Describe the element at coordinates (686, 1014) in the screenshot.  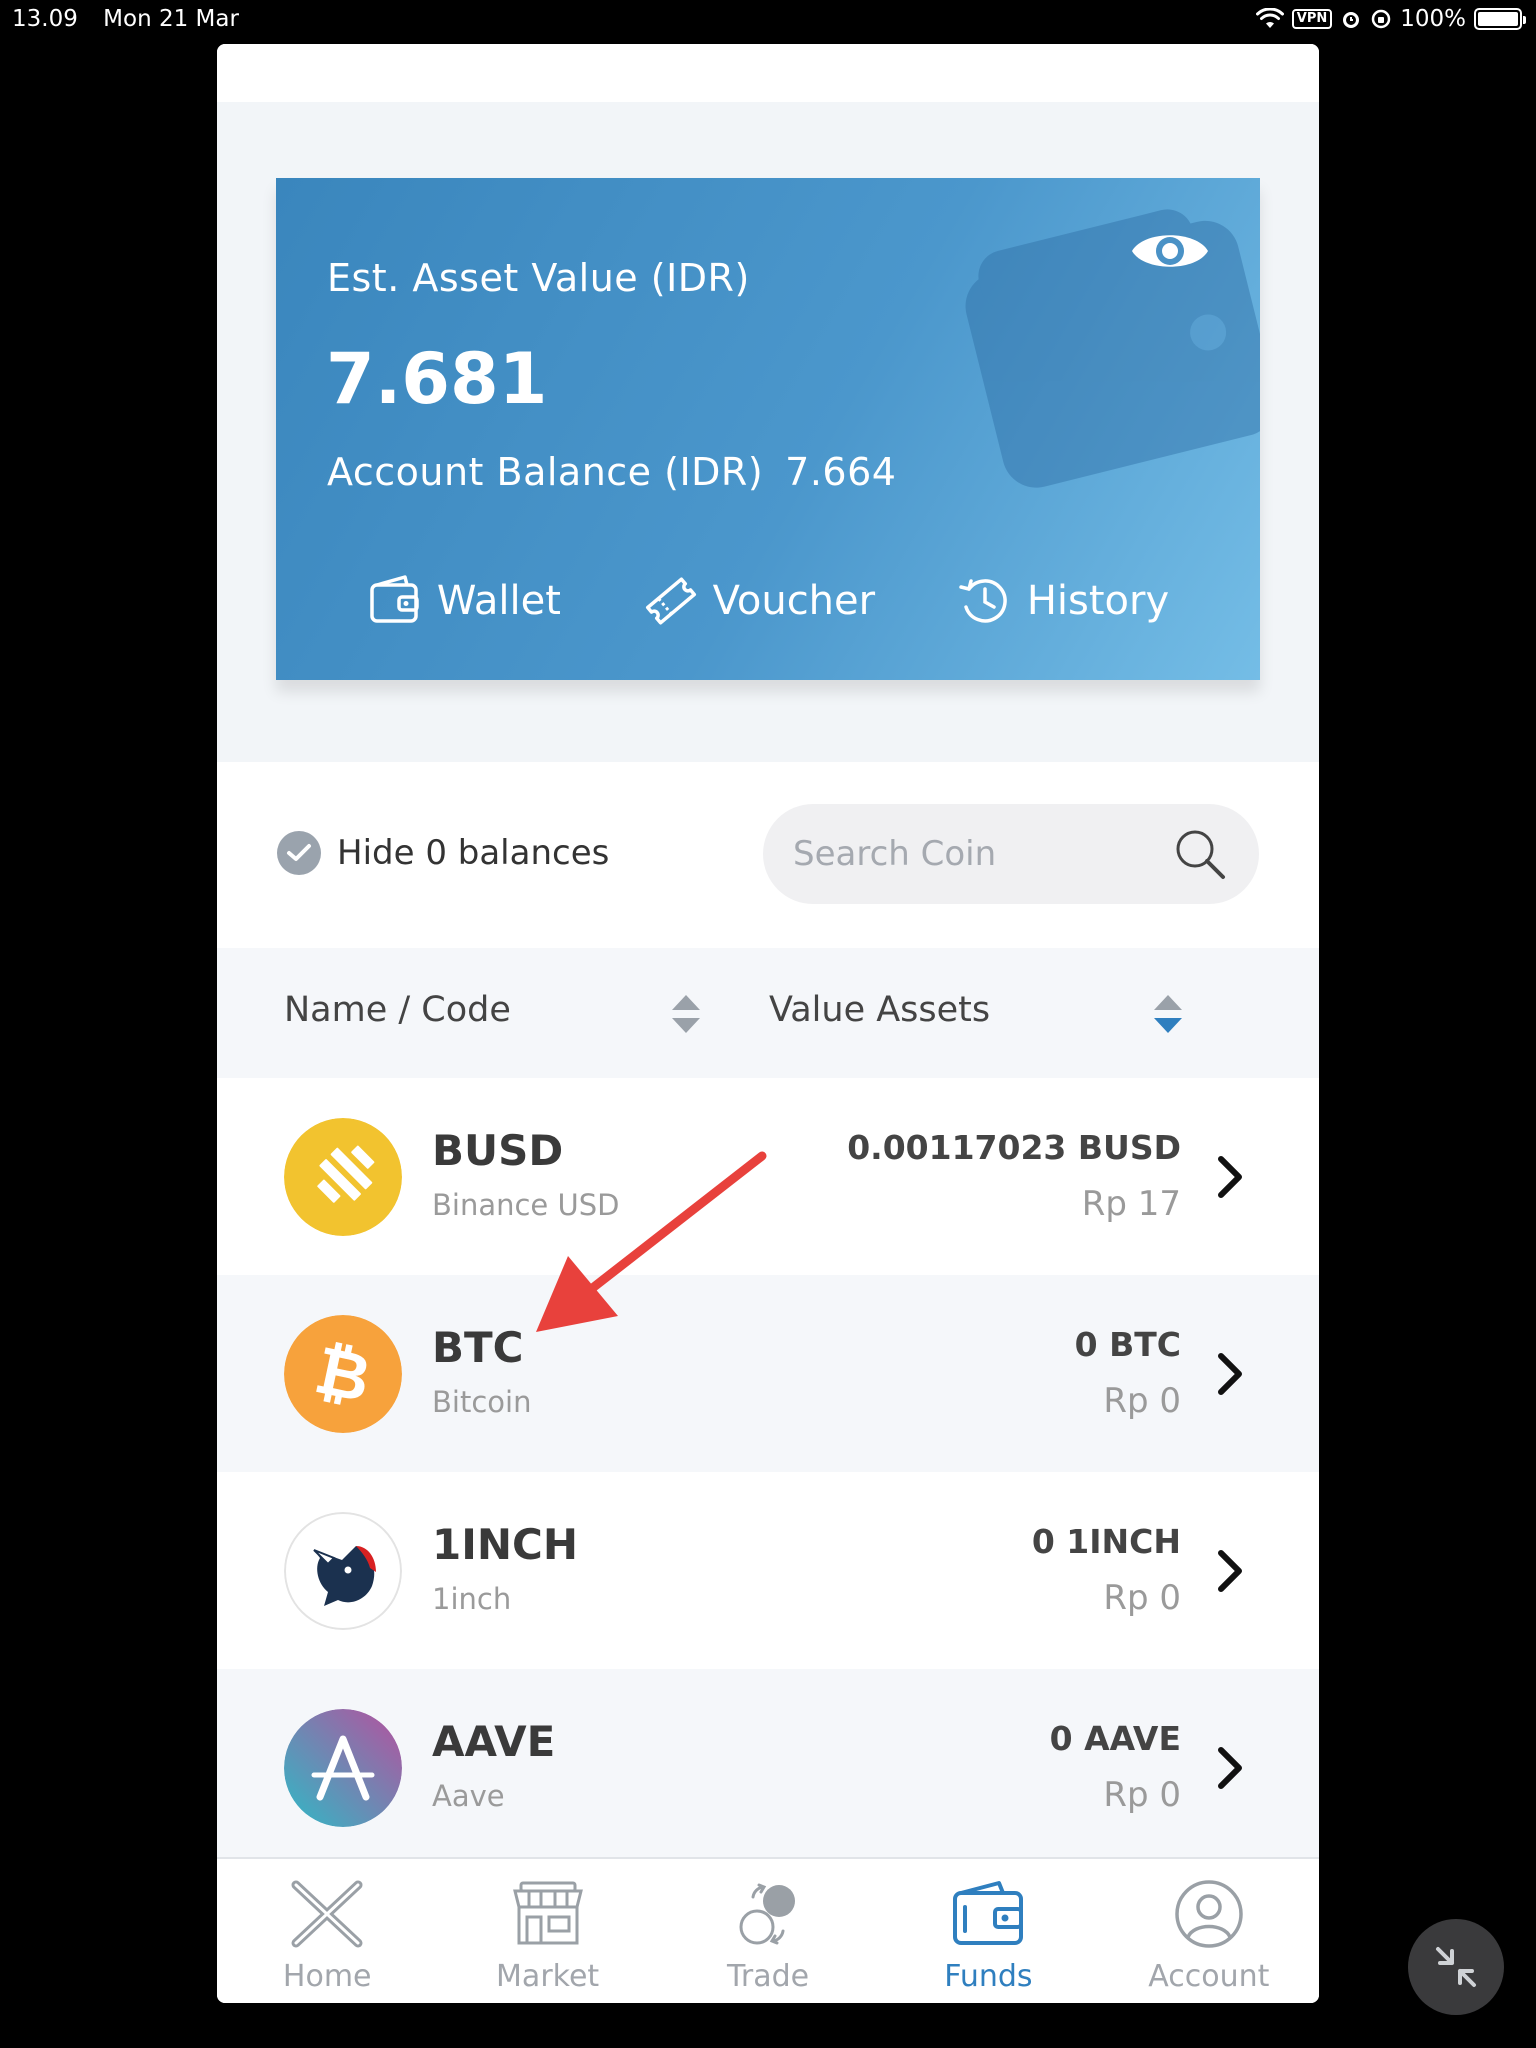
I see `sort-name-icon` at that location.